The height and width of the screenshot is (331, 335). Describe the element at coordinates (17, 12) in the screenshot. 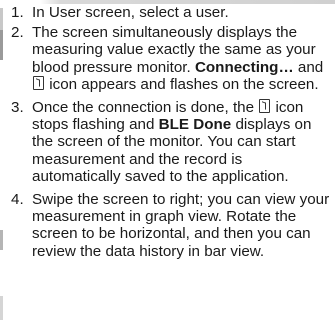

I see `step-number: 1.` at that location.